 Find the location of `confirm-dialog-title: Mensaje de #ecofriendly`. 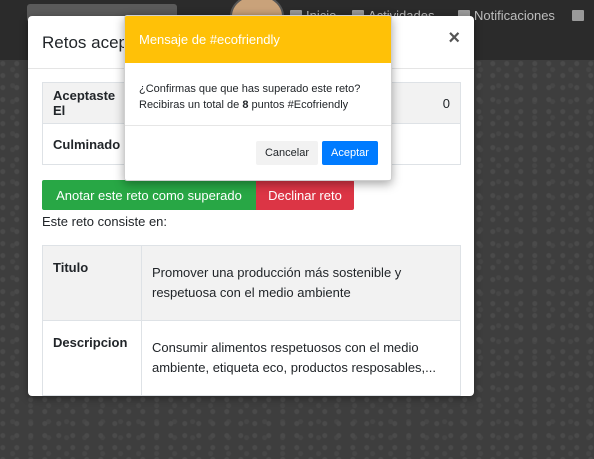

confirm-dialog-title: Mensaje de #ecofriendly is located at coordinates (258, 39).